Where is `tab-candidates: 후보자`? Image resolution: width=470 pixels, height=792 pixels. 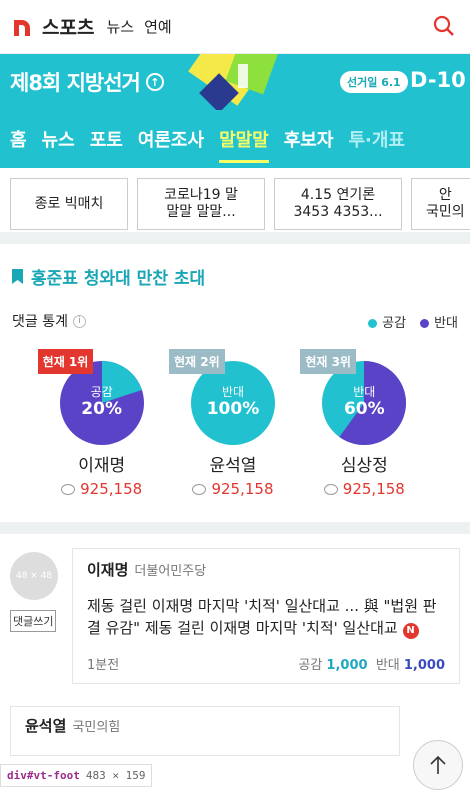
tab-candidates: 후보자 is located at coordinates (309, 139).